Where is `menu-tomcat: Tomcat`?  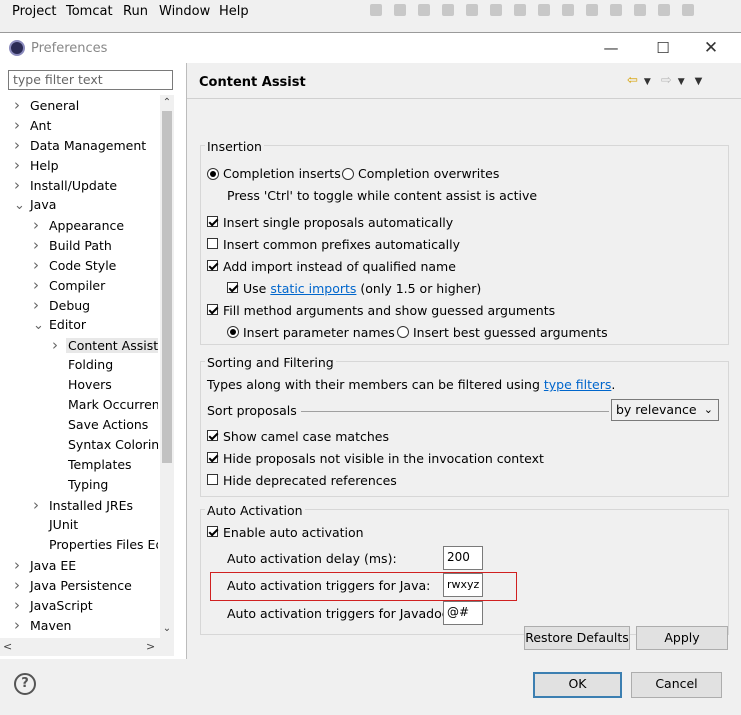
menu-tomcat: Tomcat is located at coordinates (89, 11).